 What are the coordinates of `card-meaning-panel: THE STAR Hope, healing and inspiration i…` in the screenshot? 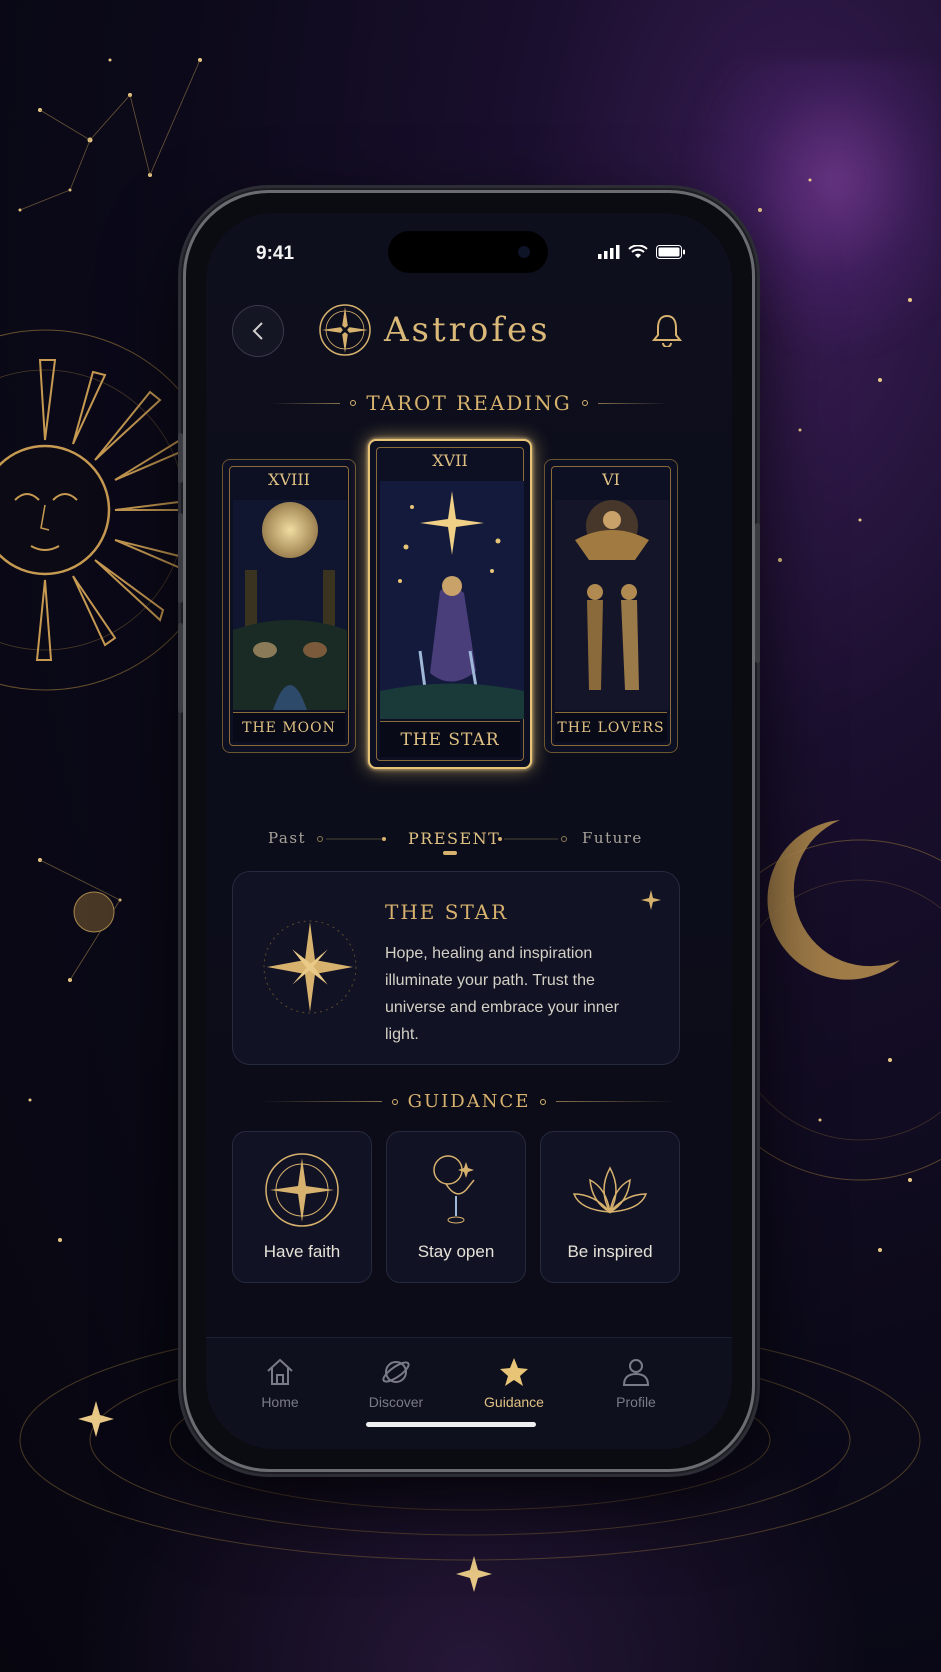 It's located at (456, 968).